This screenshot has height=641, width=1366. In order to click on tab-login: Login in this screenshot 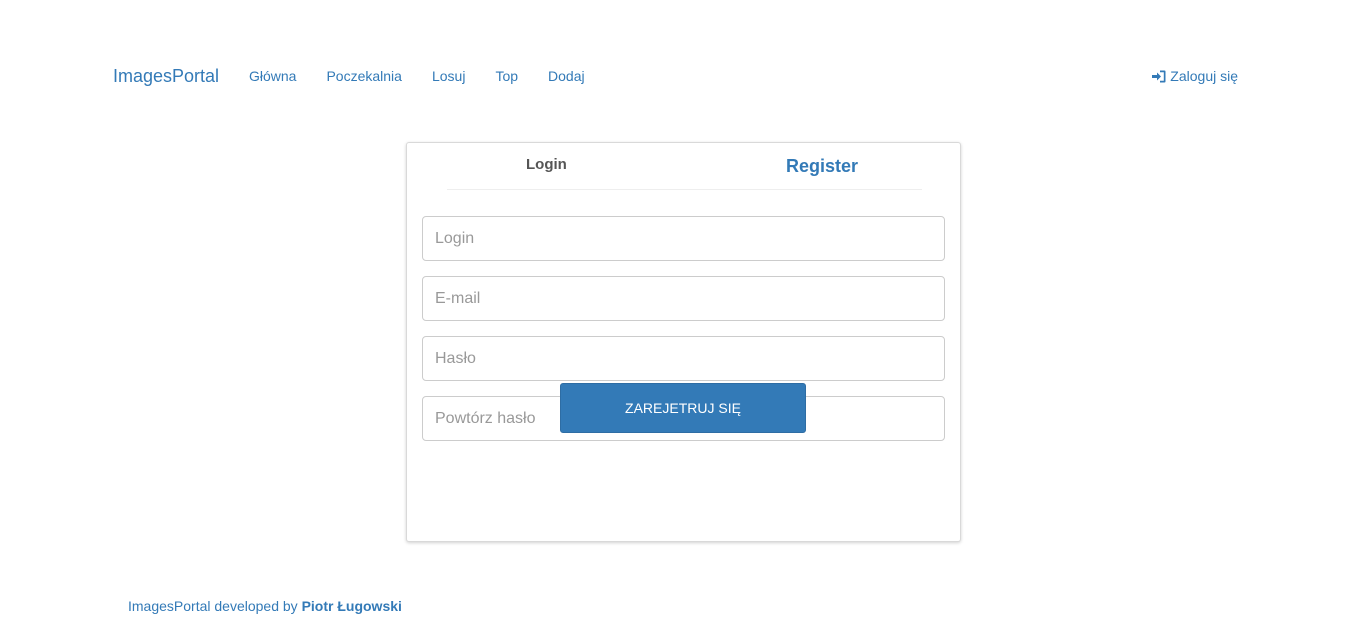, I will do `click(546, 164)`.